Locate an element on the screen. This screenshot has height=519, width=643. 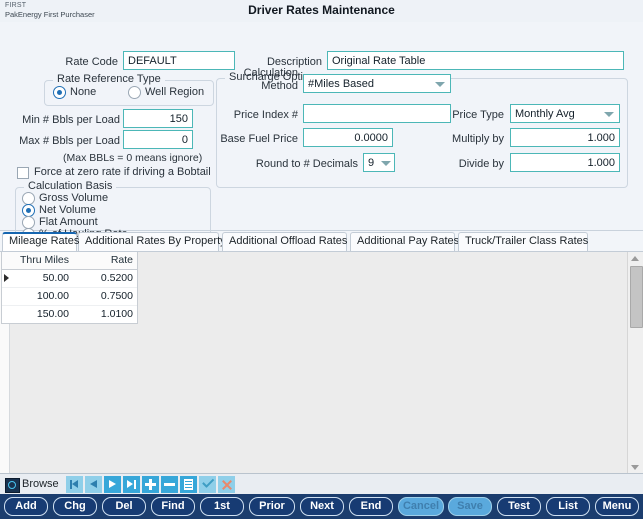
radio-rate-ref-well-region-label: Well Region is located at coordinates (175, 92).